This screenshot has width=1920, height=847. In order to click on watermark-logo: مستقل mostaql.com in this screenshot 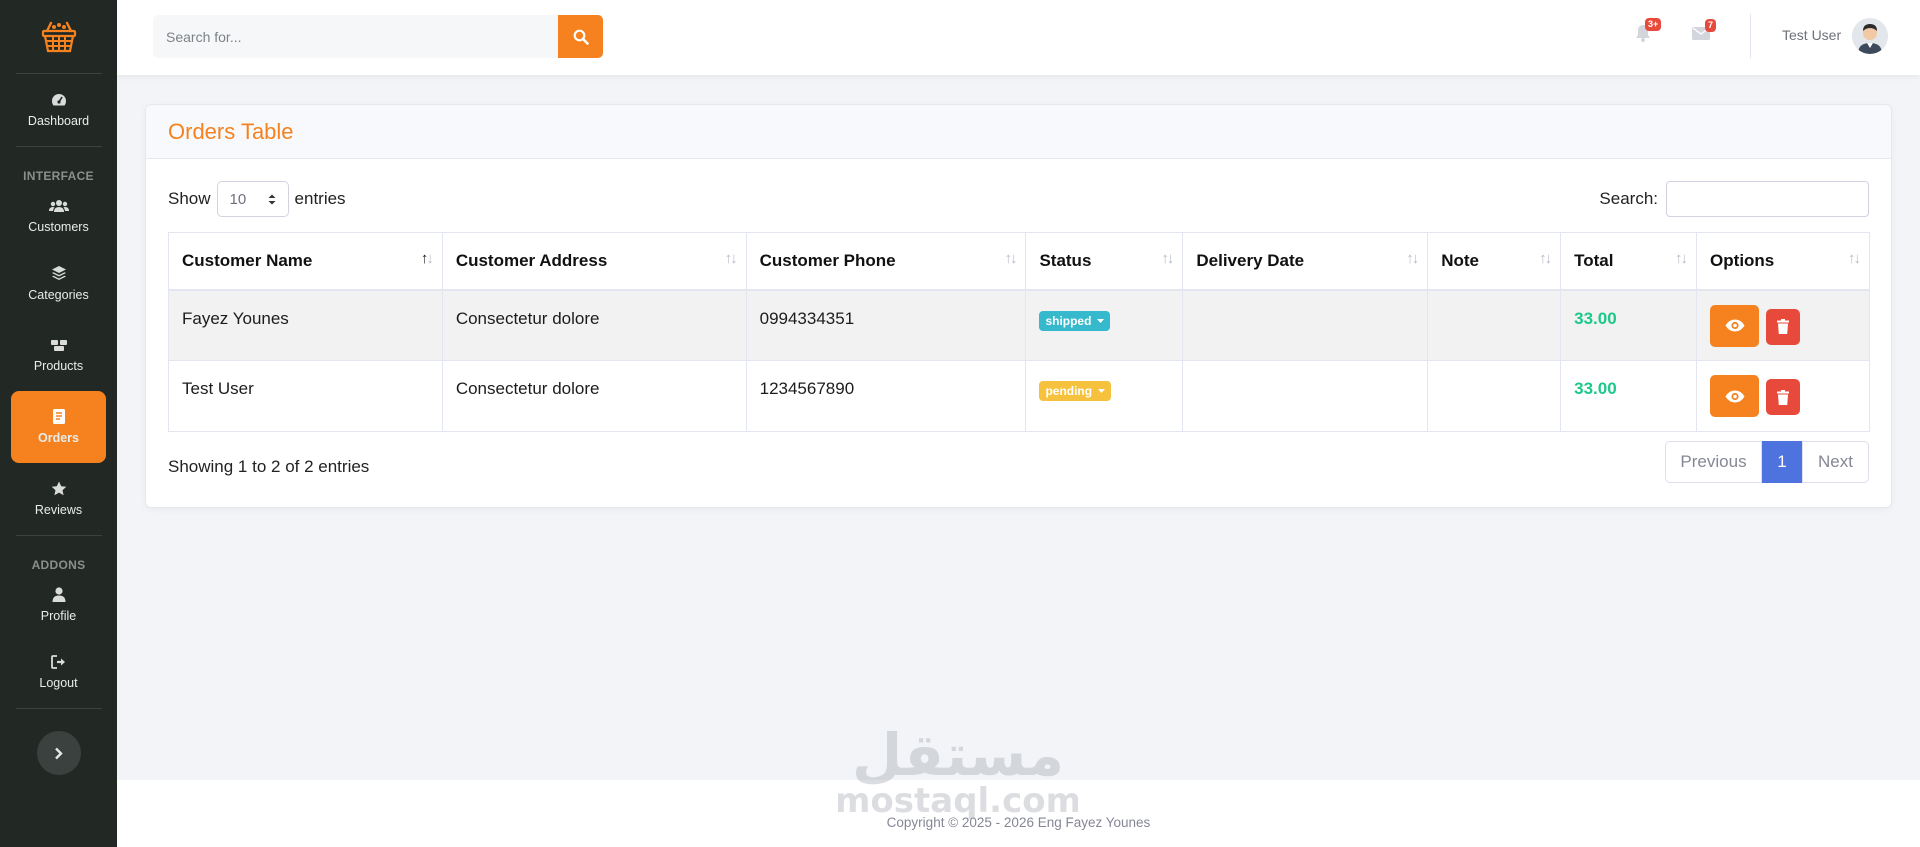, I will do `click(958, 772)`.